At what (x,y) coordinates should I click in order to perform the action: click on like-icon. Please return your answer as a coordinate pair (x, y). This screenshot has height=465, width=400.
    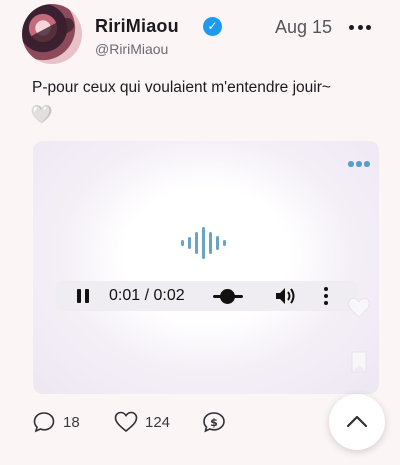
    Looking at the image, I should click on (126, 422).